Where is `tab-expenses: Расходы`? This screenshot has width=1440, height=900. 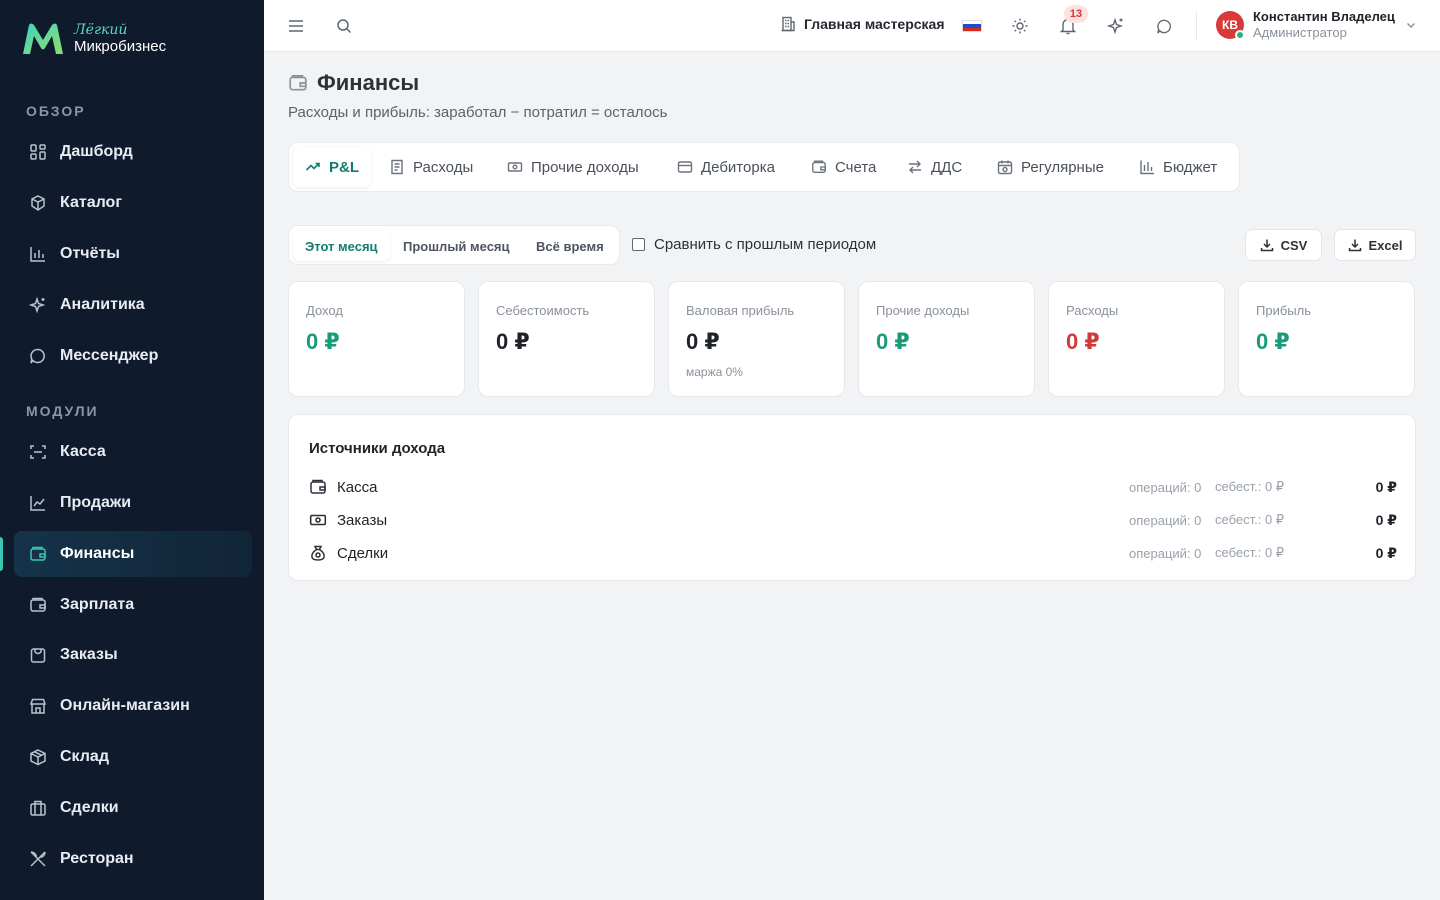 tab-expenses: Расходы is located at coordinates (431, 167).